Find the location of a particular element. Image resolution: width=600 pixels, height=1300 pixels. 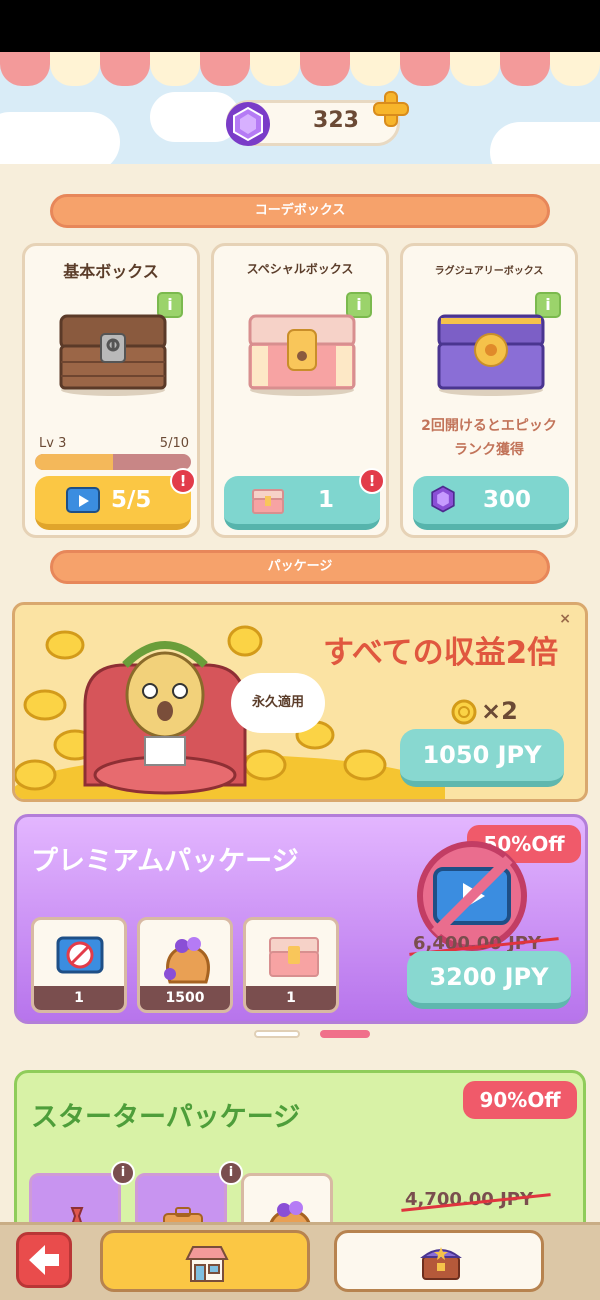

special-box-card: スペシャルボックス i 1 ! is located at coordinates (300, 390).